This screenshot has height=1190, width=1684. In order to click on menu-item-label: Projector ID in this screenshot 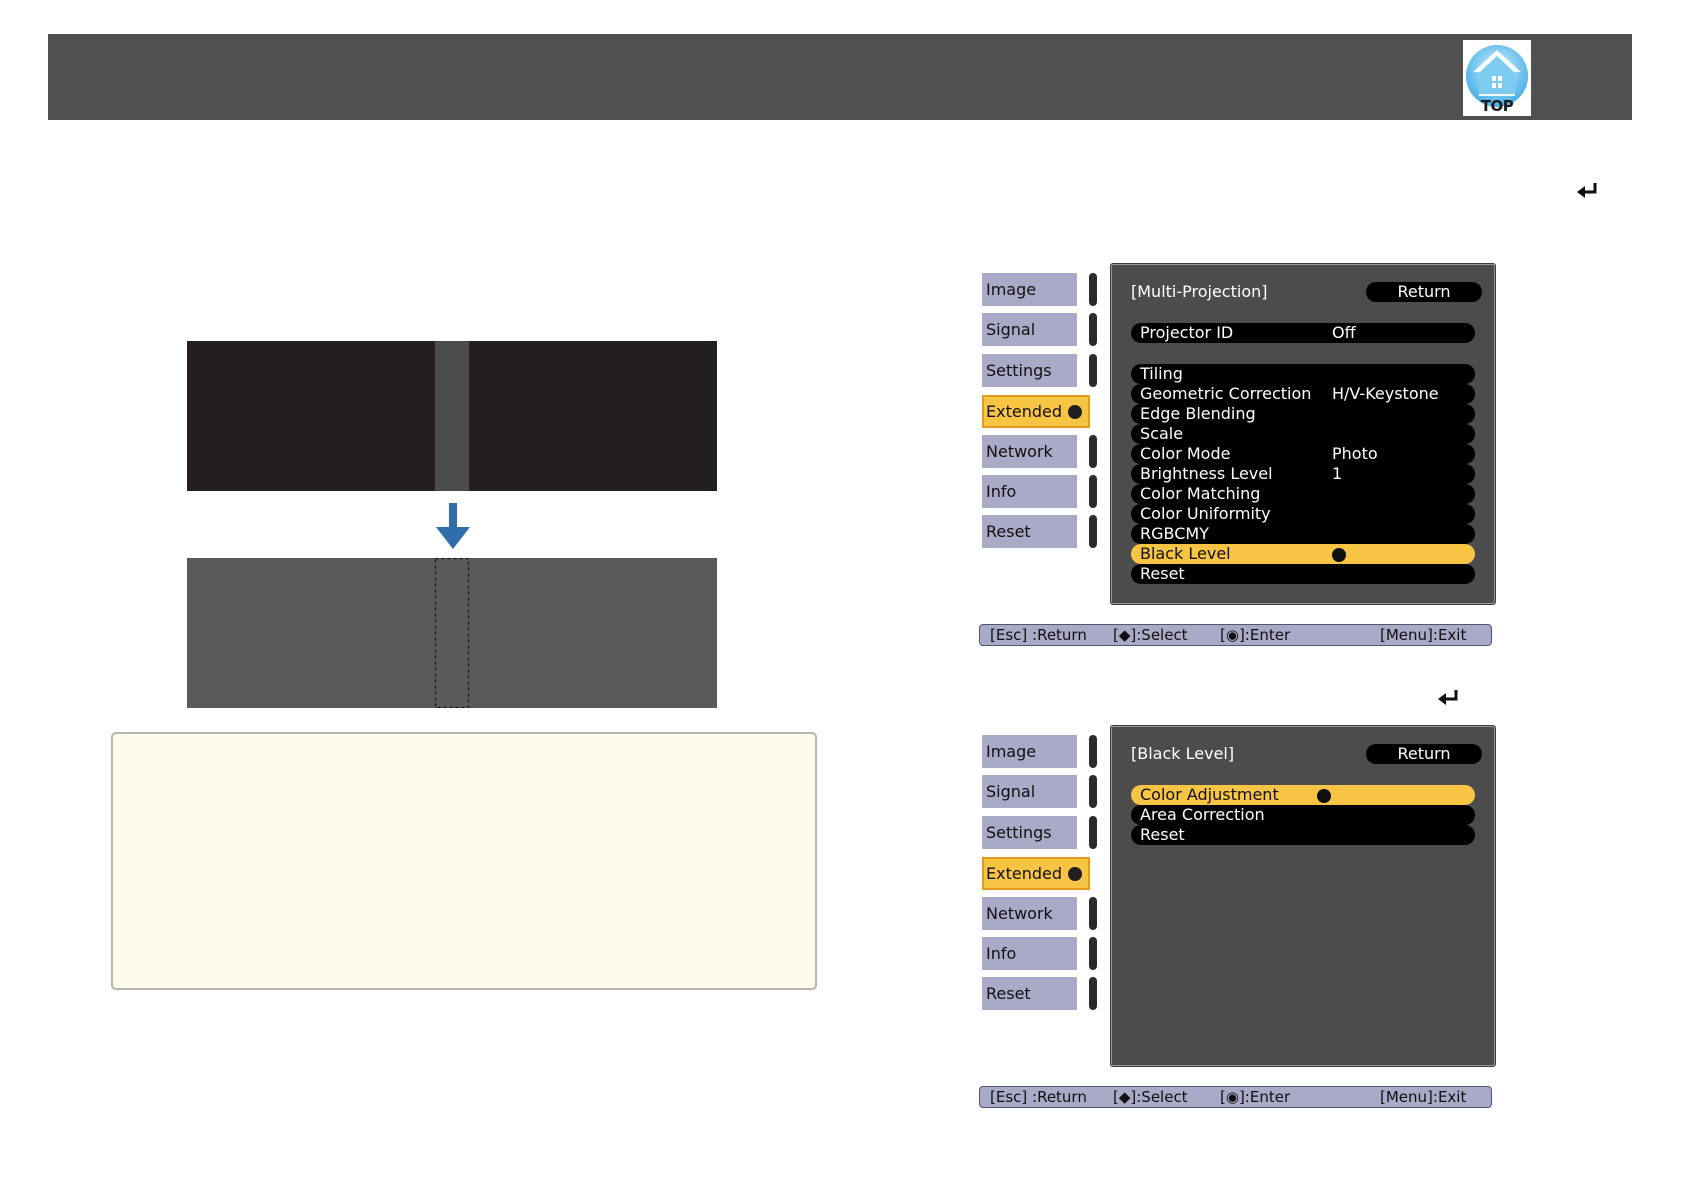, I will do `click(1187, 332)`.